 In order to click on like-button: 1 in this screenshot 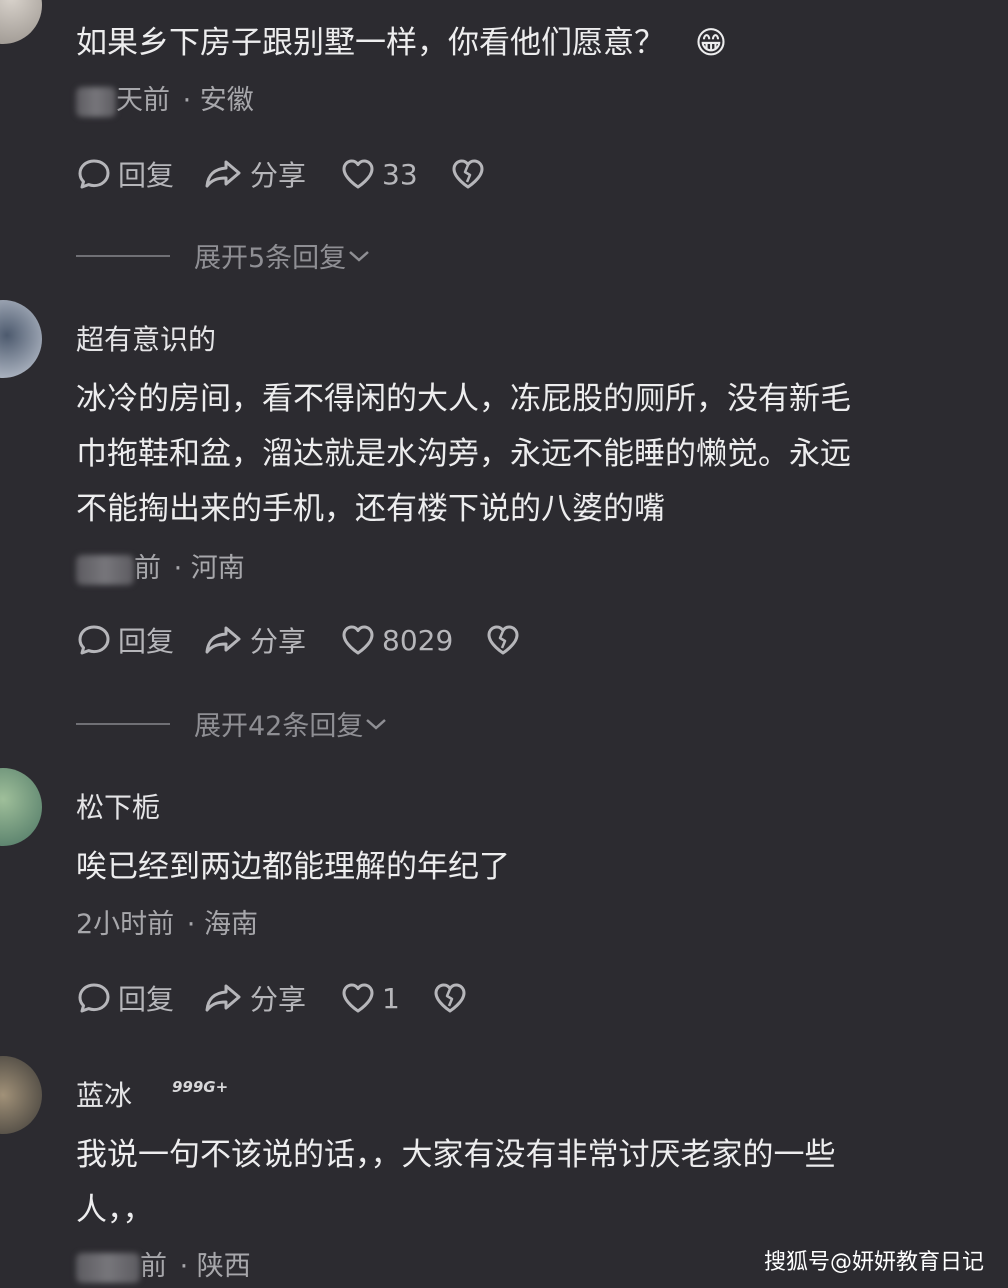, I will do `click(370, 998)`.